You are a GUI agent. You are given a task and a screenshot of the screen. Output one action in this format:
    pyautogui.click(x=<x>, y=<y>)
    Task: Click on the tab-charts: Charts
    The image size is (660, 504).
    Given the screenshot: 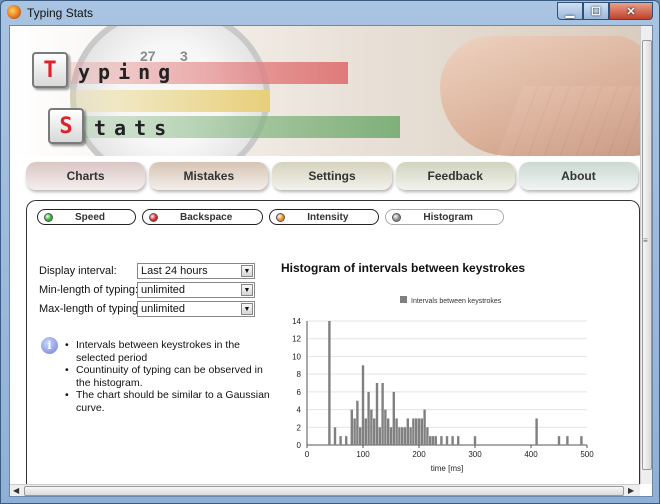 What is the action you would take?
    pyautogui.click(x=86, y=176)
    